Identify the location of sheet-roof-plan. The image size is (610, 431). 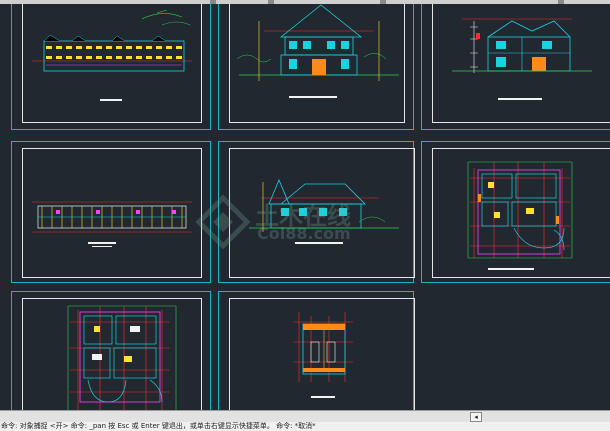
(316, 350).